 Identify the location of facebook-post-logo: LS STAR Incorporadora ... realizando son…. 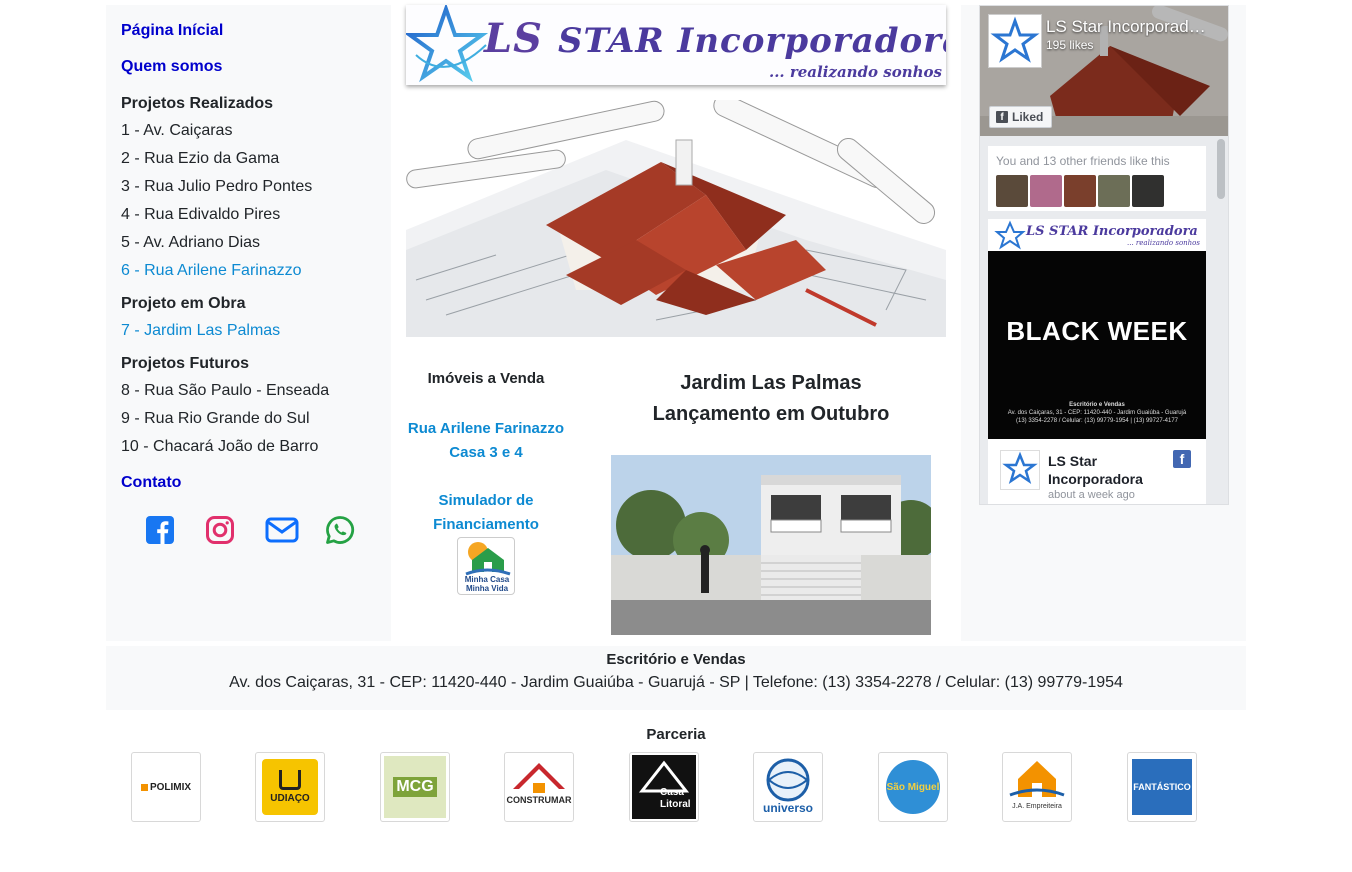
(1097, 235).